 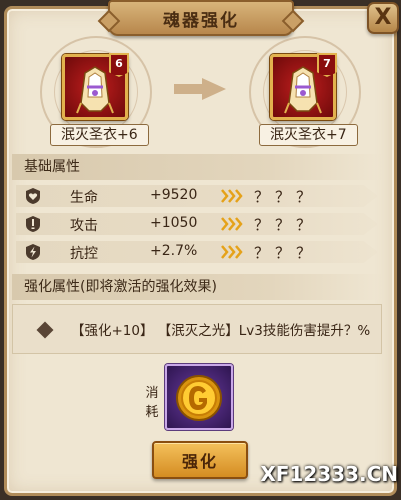 I want to click on attack-icon, so click(x=33, y=224).